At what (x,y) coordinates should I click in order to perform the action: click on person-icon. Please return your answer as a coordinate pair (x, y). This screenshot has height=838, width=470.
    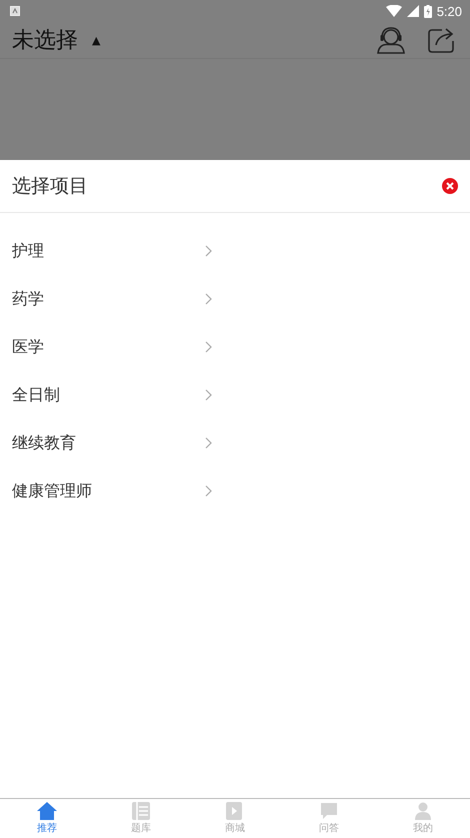
    Looking at the image, I should click on (423, 811).